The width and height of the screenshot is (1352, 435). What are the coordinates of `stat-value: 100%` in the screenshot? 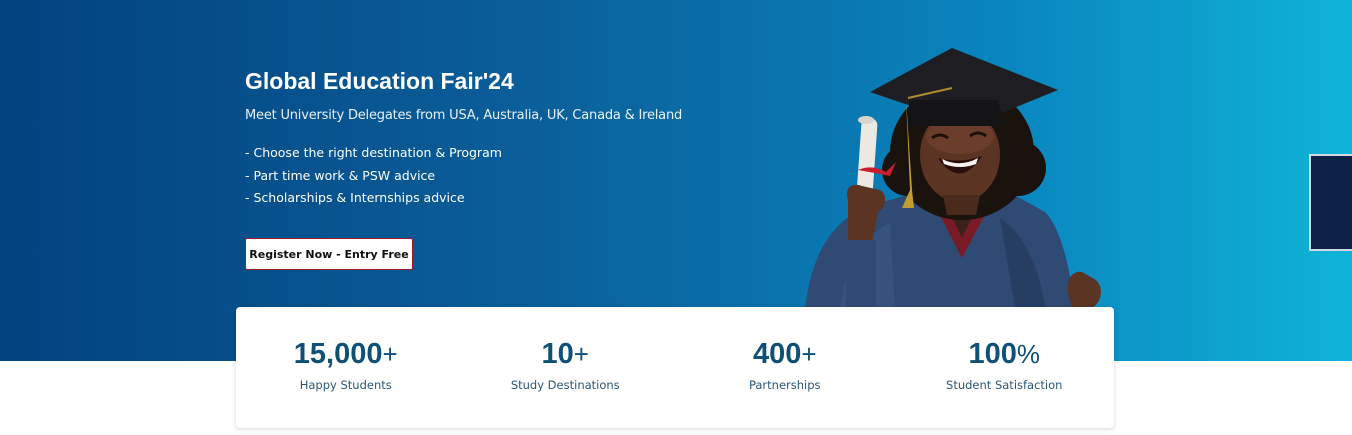 It's located at (1004, 354).